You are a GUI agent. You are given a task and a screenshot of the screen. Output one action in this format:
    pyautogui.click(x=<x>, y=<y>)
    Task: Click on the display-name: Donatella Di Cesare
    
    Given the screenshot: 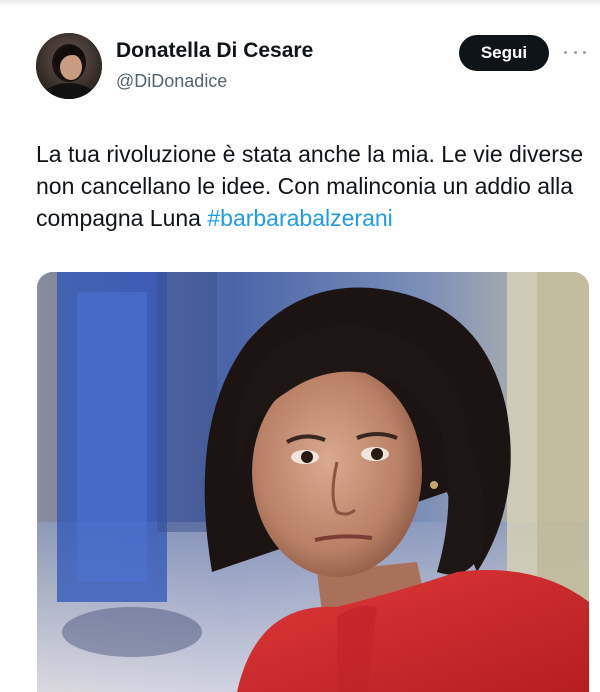 What is the action you would take?
    pyautogui.click(x=214, y=51)
    